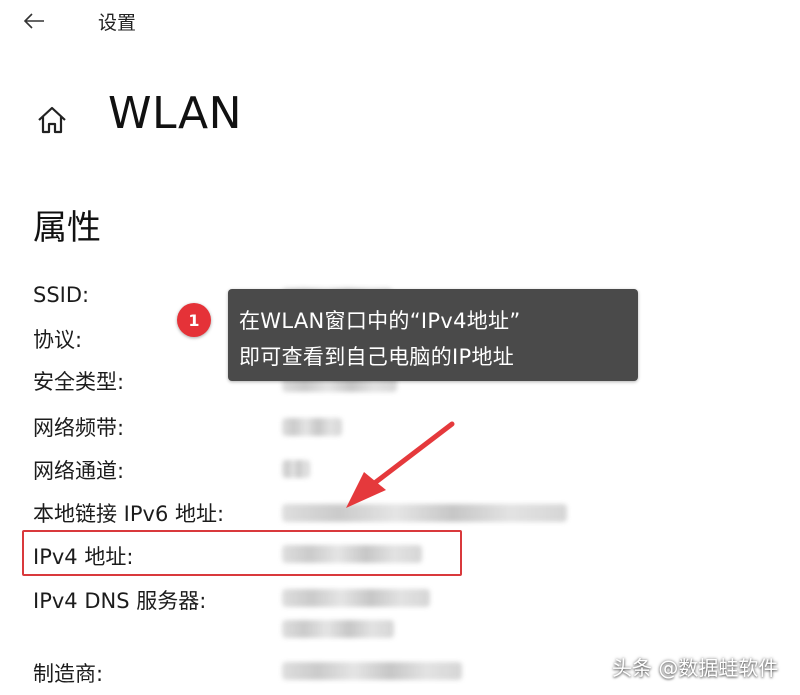 The image size is (800, 695). I want to click on step-badge: 1, so click(194, 320).